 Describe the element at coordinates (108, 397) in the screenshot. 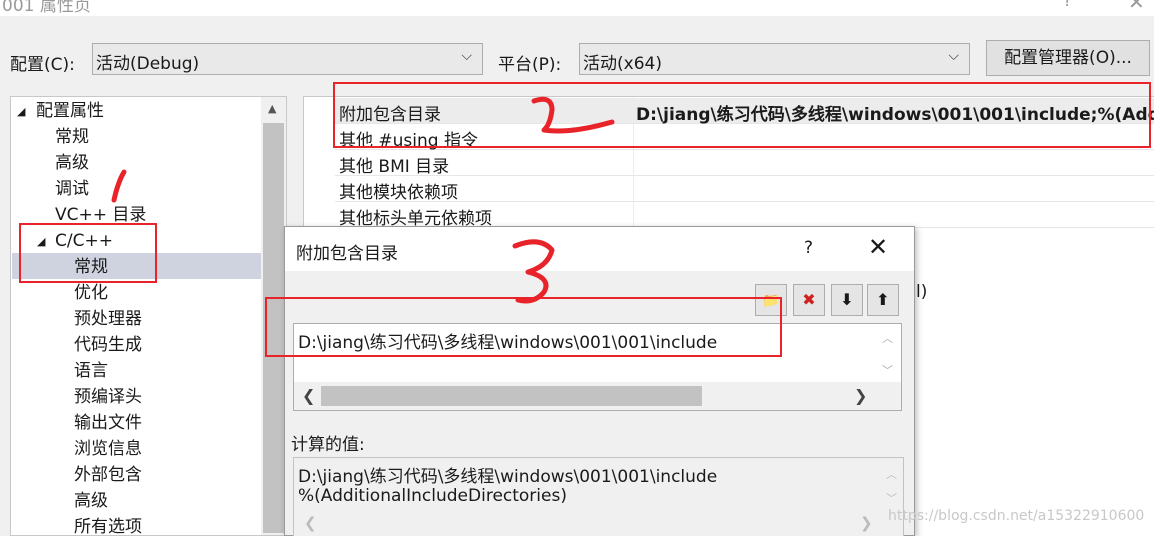

I see `tree-item-precompiled-headers: 预编译头` at that location.